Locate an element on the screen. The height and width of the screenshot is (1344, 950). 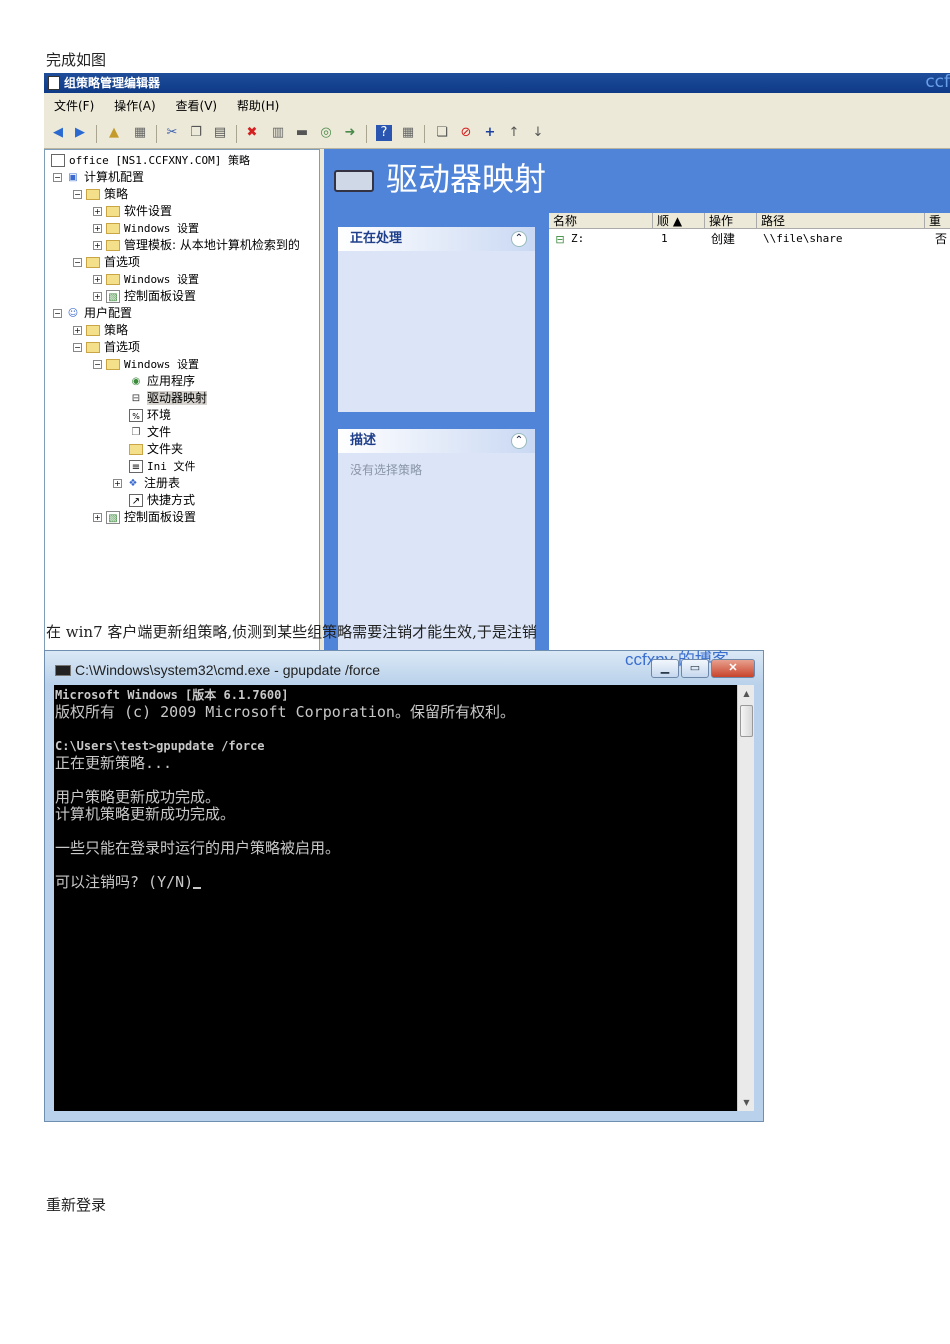
tree-item-shortcuts: ↗ 快捷方式 is located at coordinates (162, 500).